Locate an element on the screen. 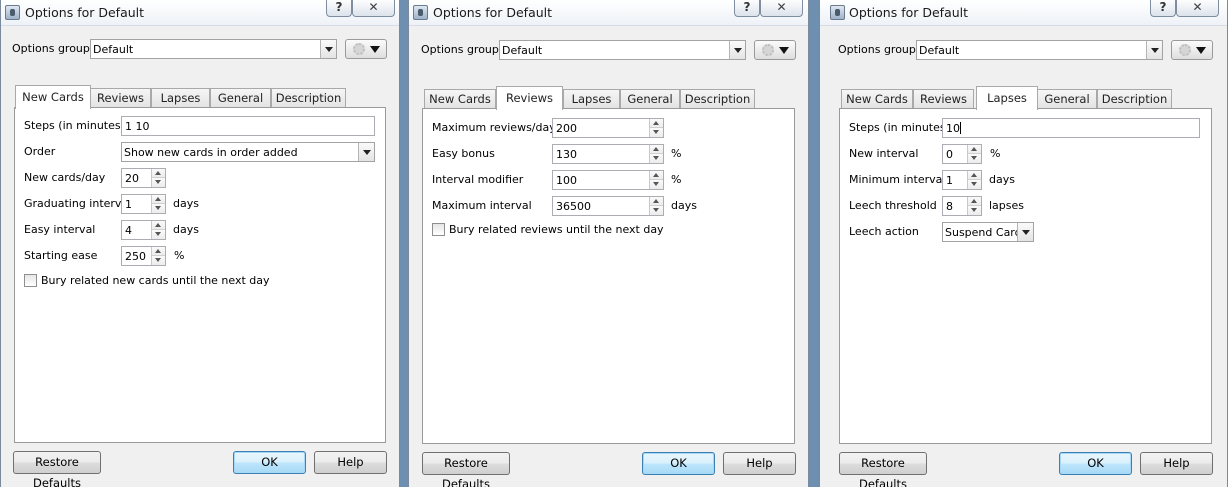 The image size is (1228, 487). min-interval-spinner: 1 is located at coordinates (962, 180).